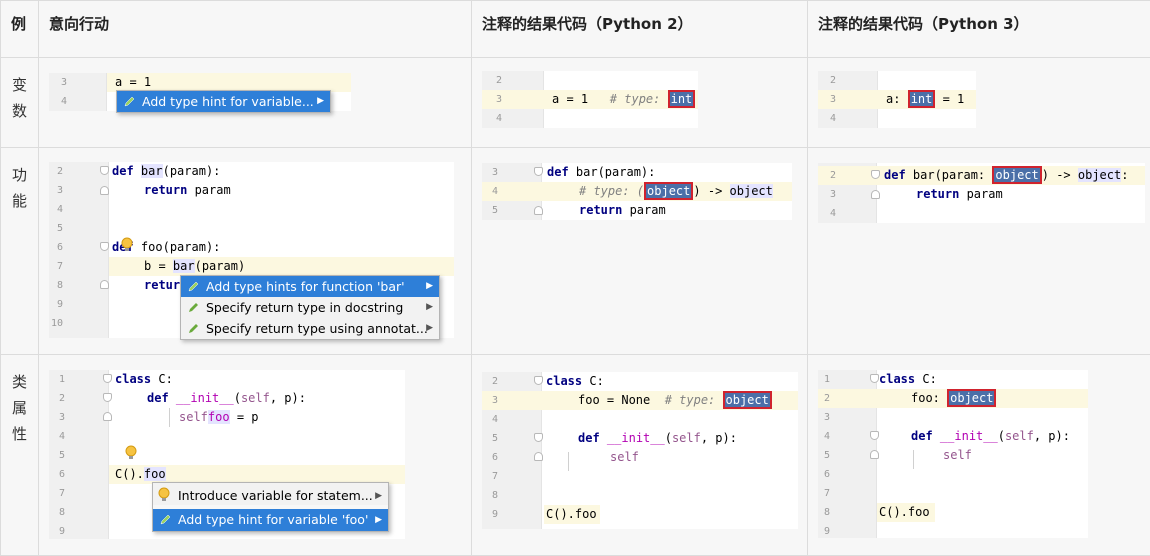 The height and width of the screenshot is (556, 1150). I want to click on menu-item-return-type-annotation: Specify return type using annotat...▶, so click(310, 328).